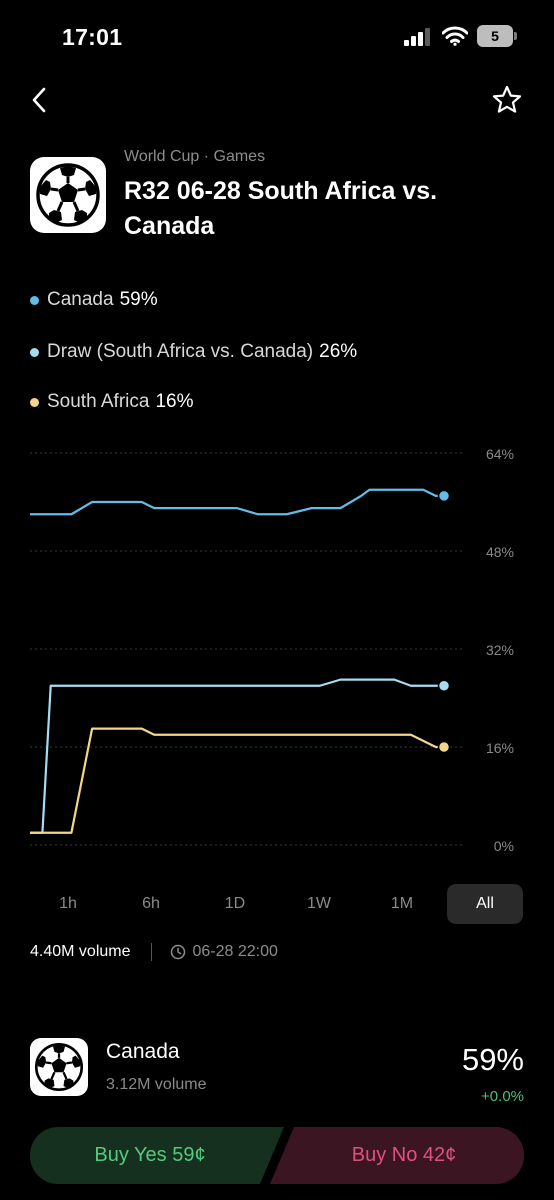 This screenshot has width=554, height=1200. What do you see at coordinates (156, 1084) in the screenshot?
I see `outcome-volume: 3.12M volume` at bounding box center [156, 1084].